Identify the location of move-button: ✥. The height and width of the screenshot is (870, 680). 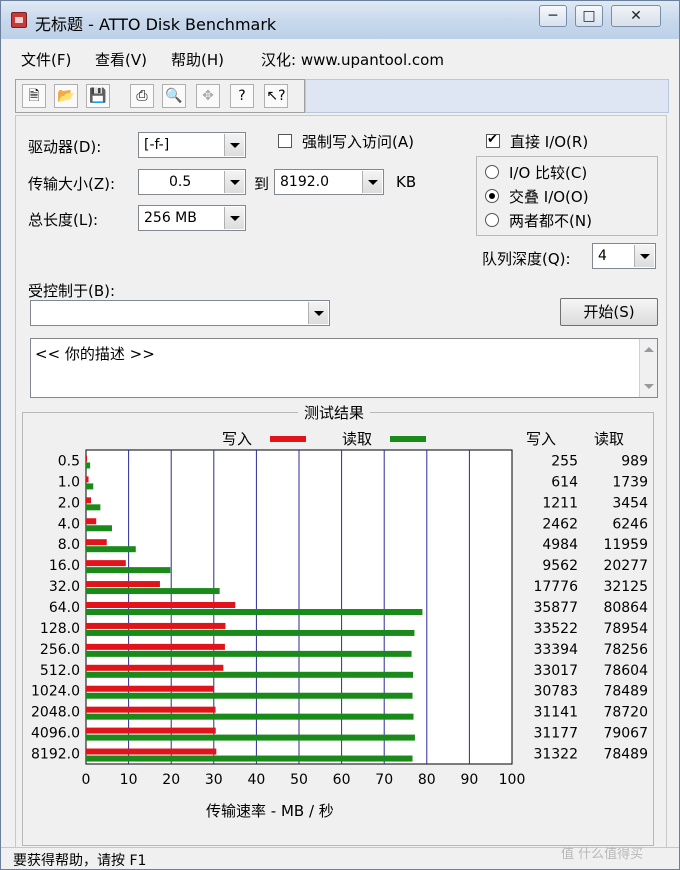
(208, 96).